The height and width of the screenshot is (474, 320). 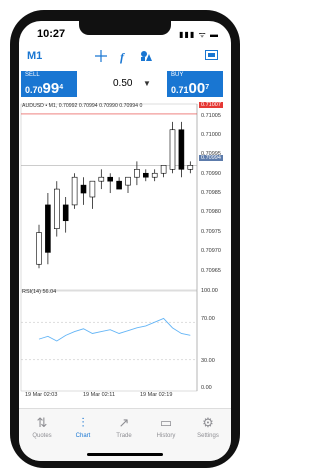 I want to click on x-tick: 19 Mar 02:11, so click(x=99, y=395).